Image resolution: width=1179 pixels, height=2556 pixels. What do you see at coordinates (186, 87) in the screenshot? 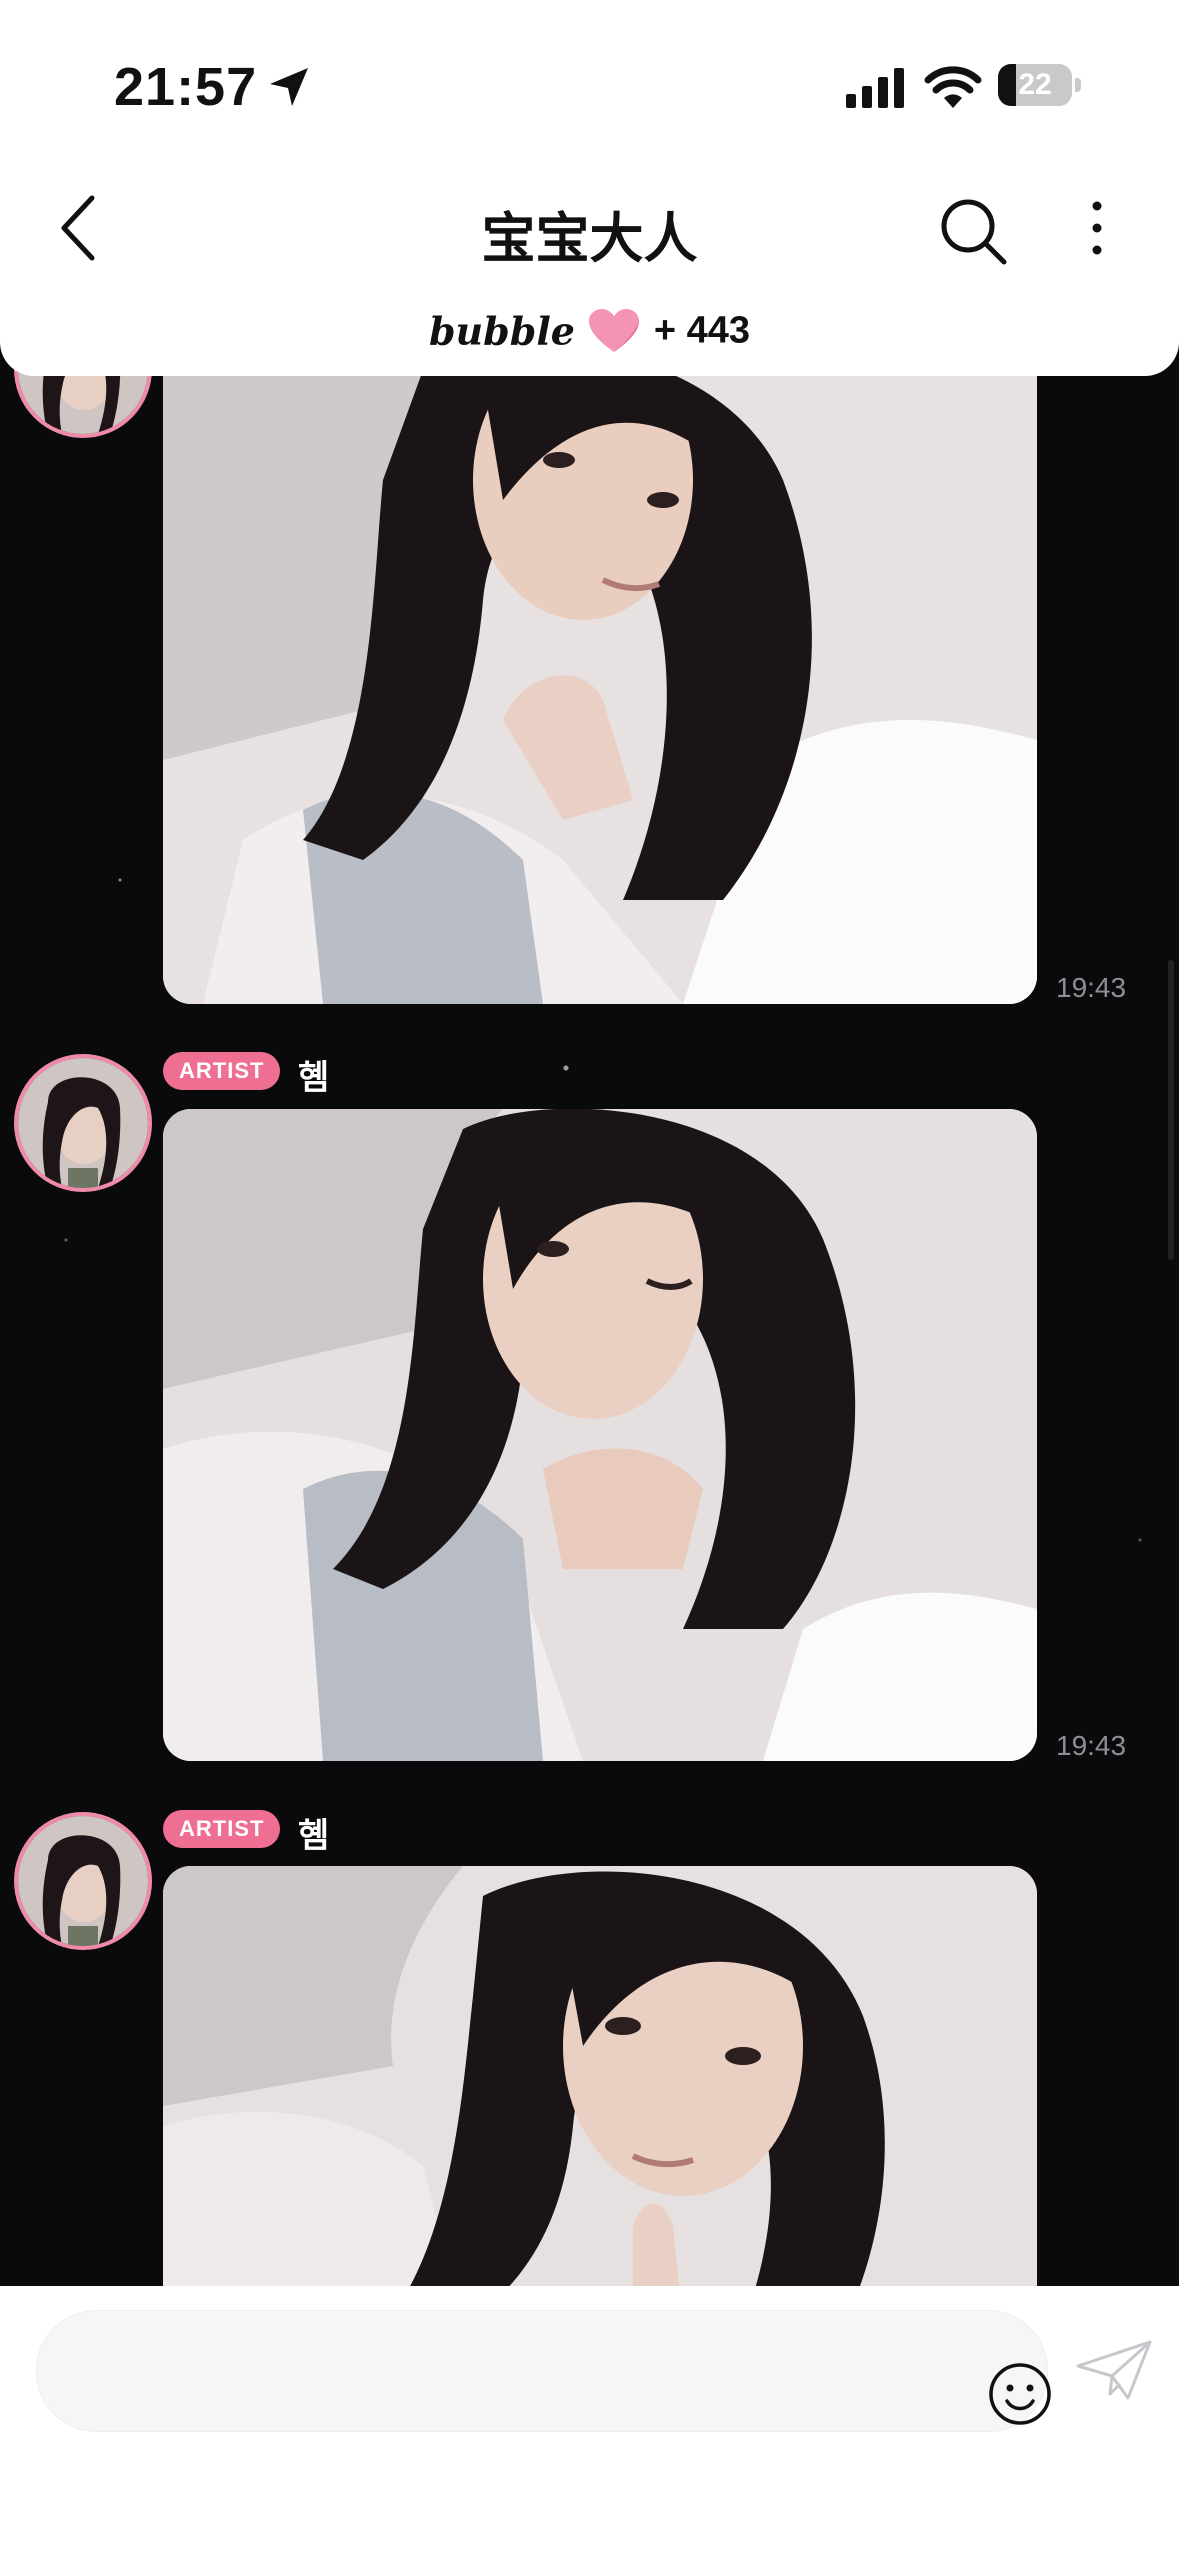
I see `status-time: 21:57` at bounding box center [186, 87].